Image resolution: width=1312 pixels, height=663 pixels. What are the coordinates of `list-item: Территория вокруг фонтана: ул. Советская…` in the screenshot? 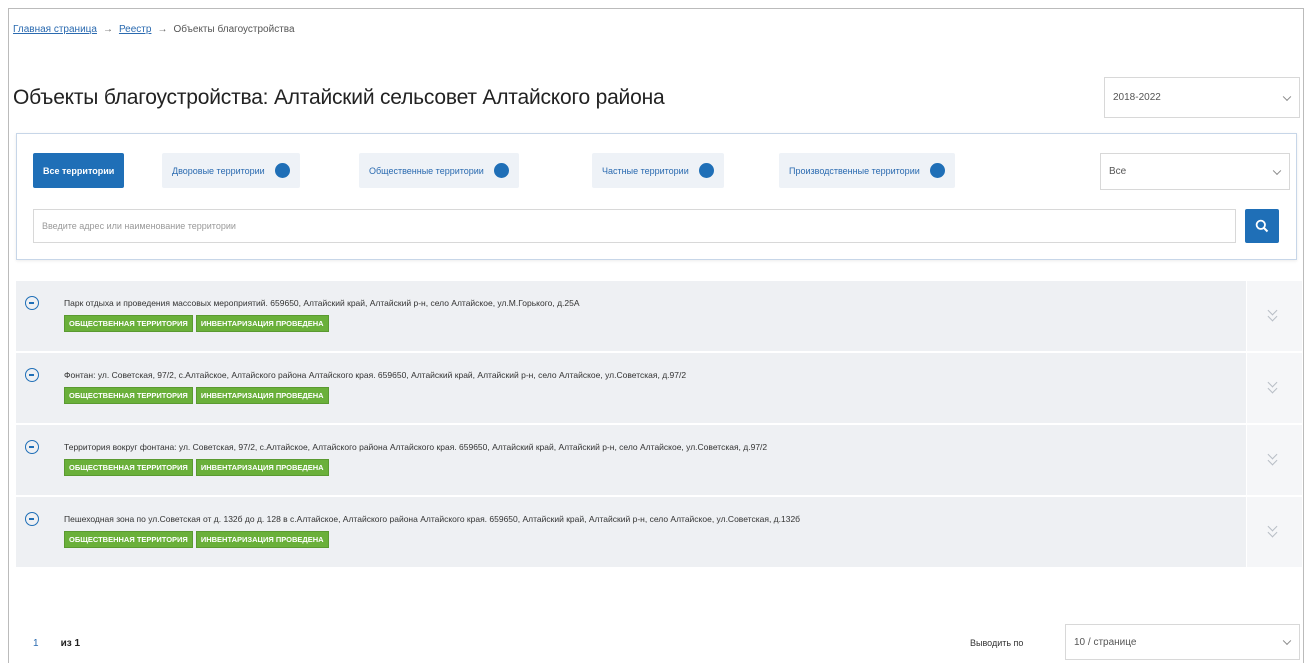 It's located at (659, 461).